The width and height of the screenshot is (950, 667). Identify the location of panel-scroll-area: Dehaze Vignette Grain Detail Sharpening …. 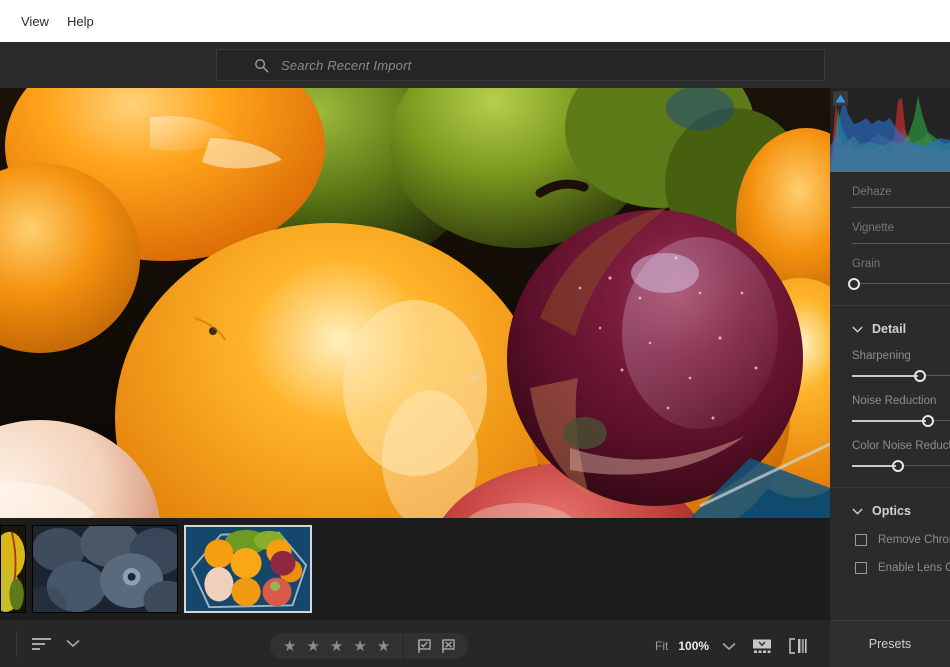
(890, 426).